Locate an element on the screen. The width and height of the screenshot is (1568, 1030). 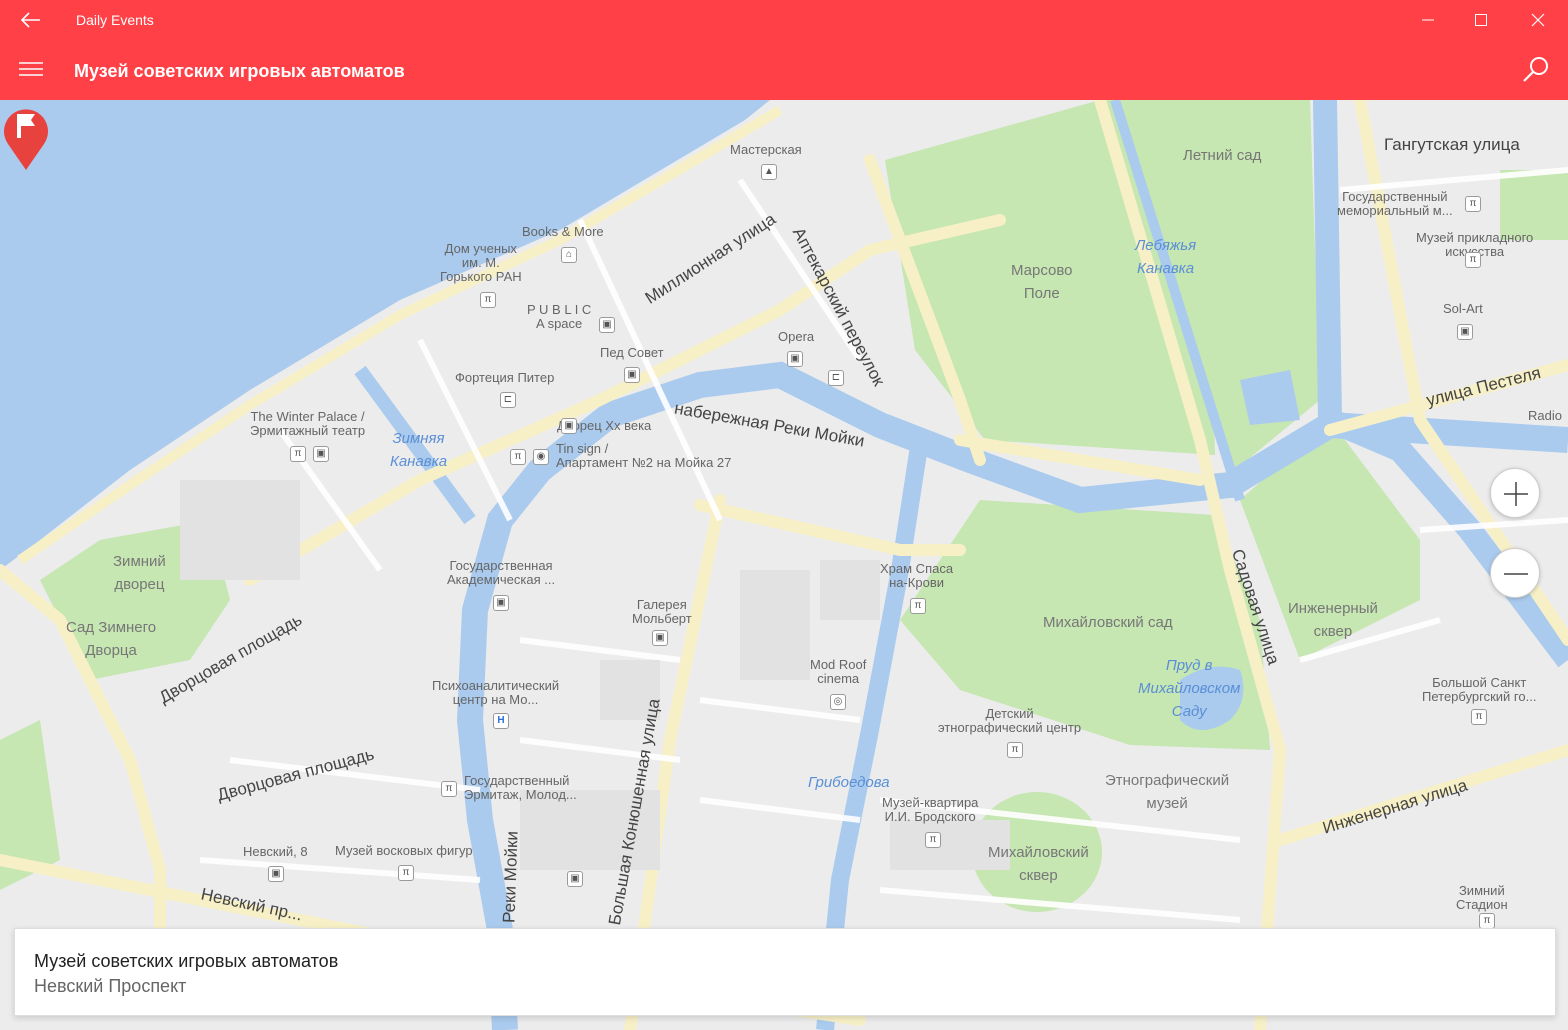
cinema-icon: ◎ is located at coordinates (838, 702).